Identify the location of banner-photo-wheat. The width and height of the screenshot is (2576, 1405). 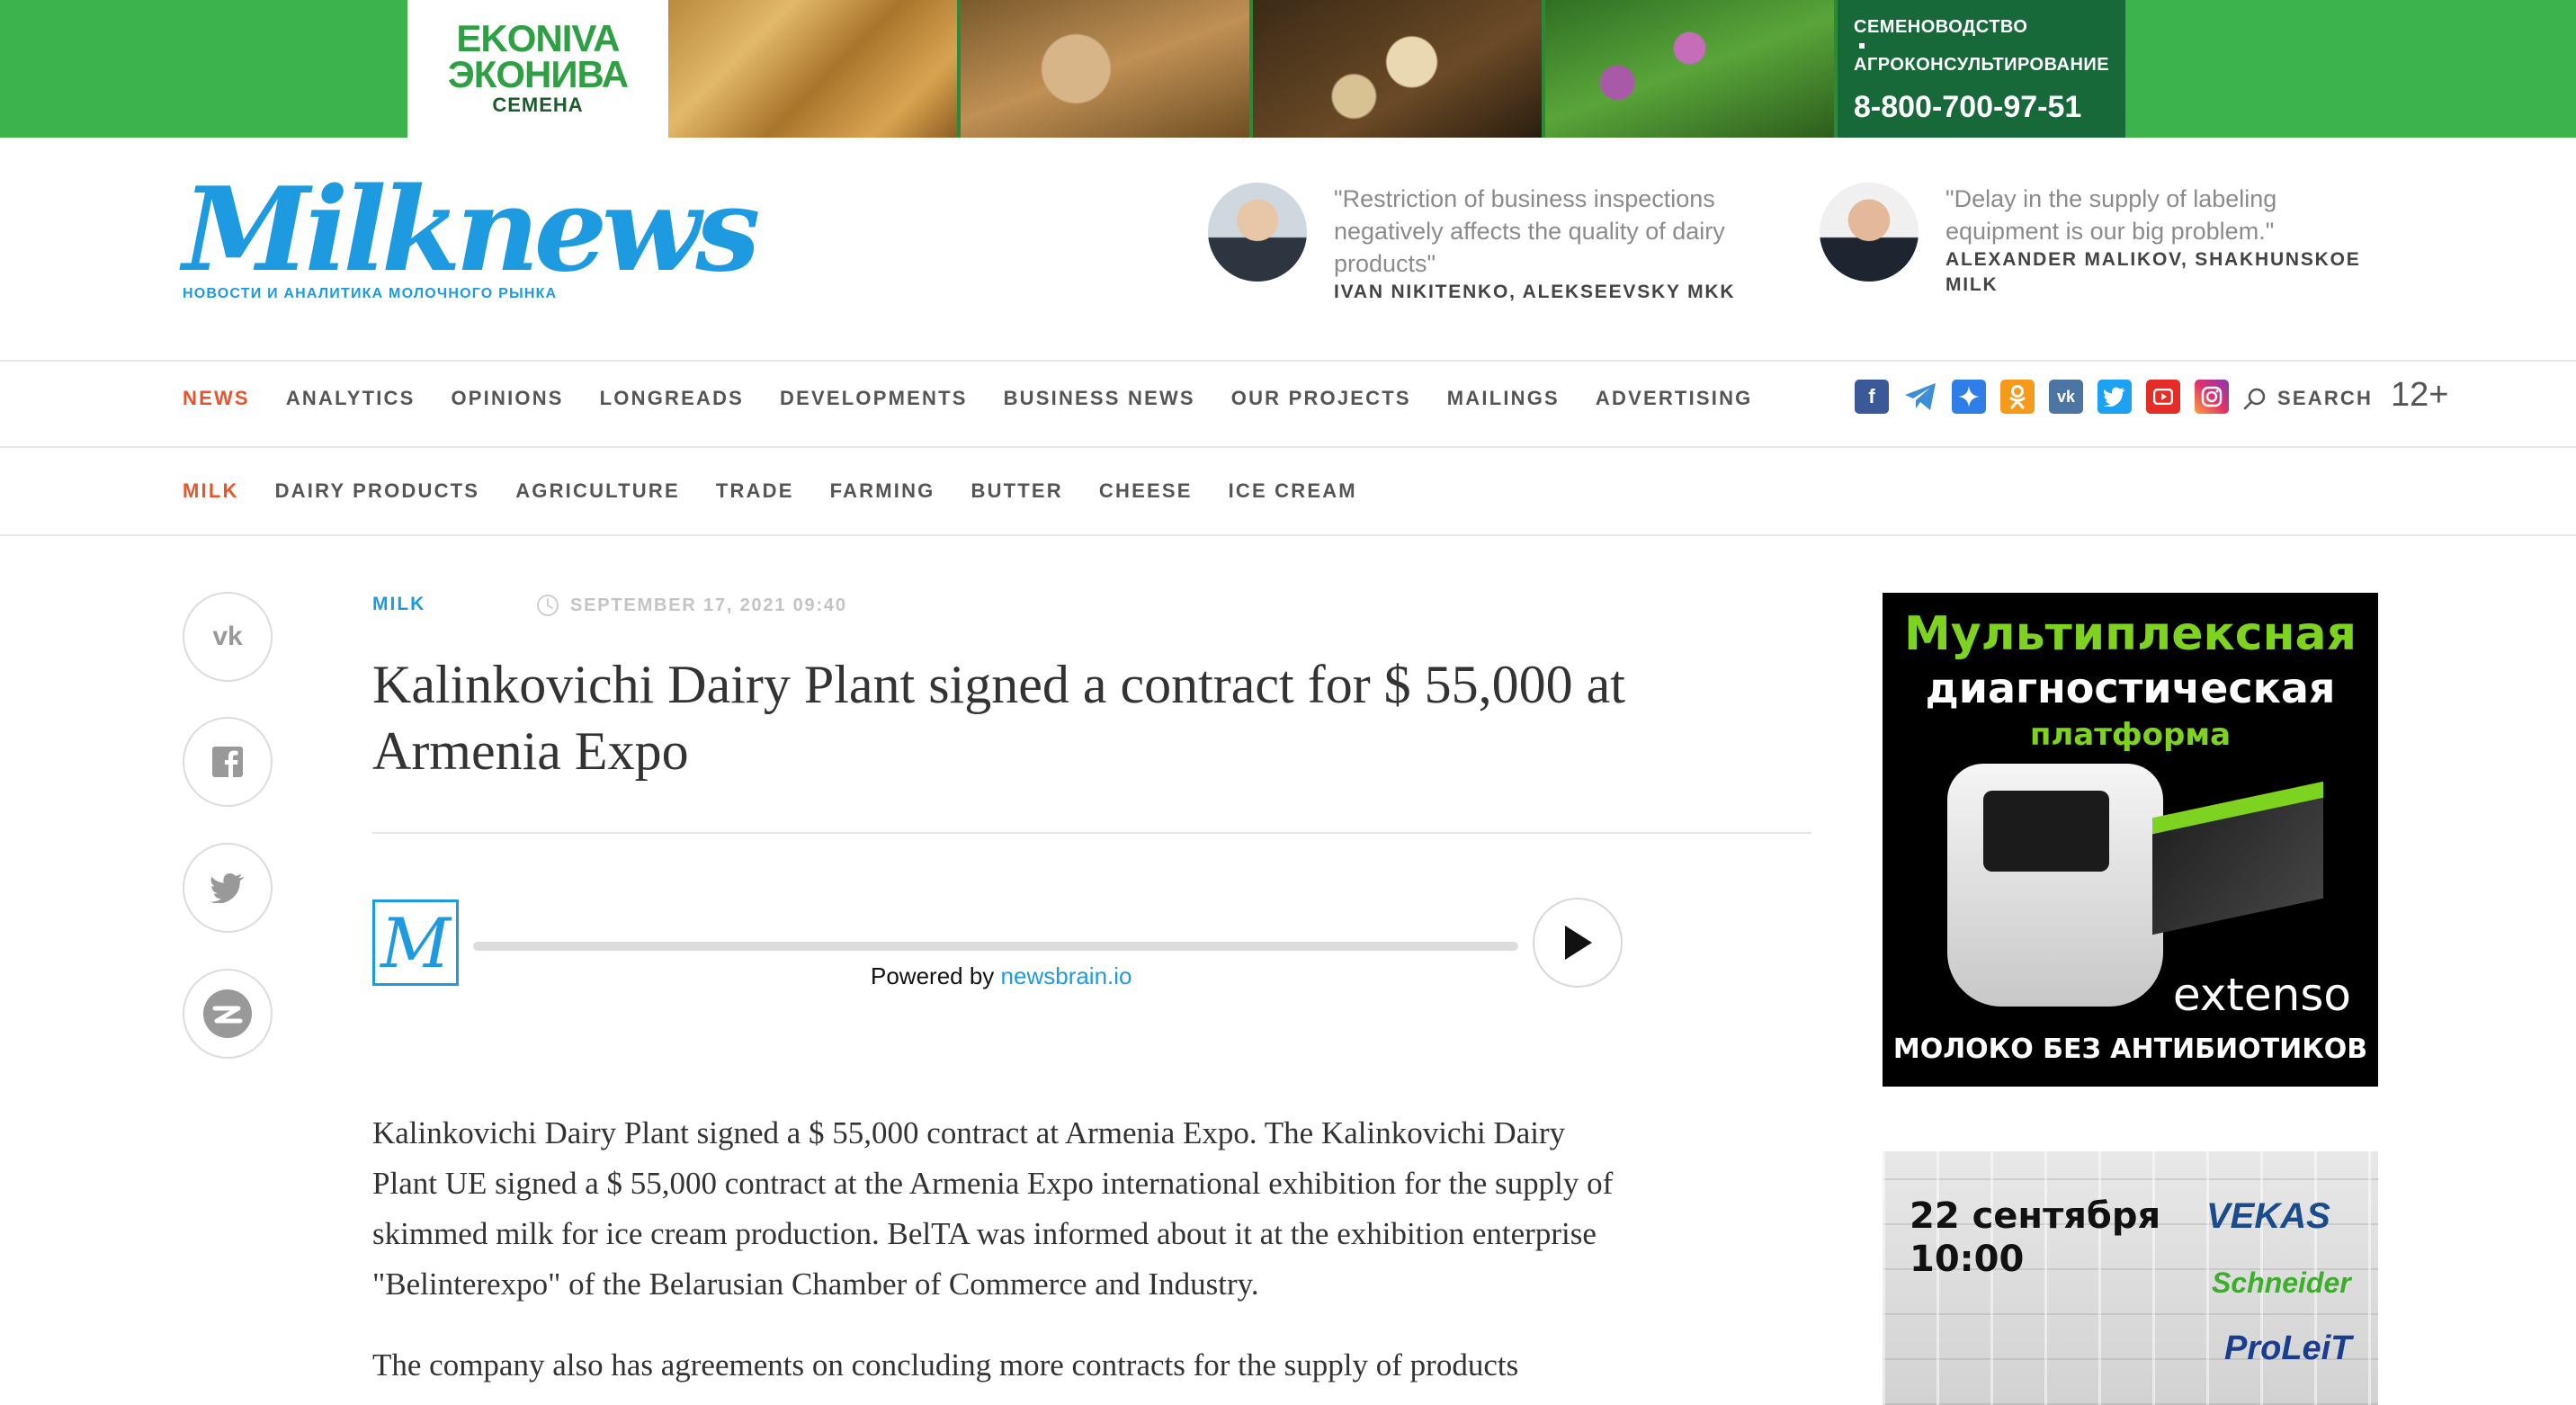
(814, 69).